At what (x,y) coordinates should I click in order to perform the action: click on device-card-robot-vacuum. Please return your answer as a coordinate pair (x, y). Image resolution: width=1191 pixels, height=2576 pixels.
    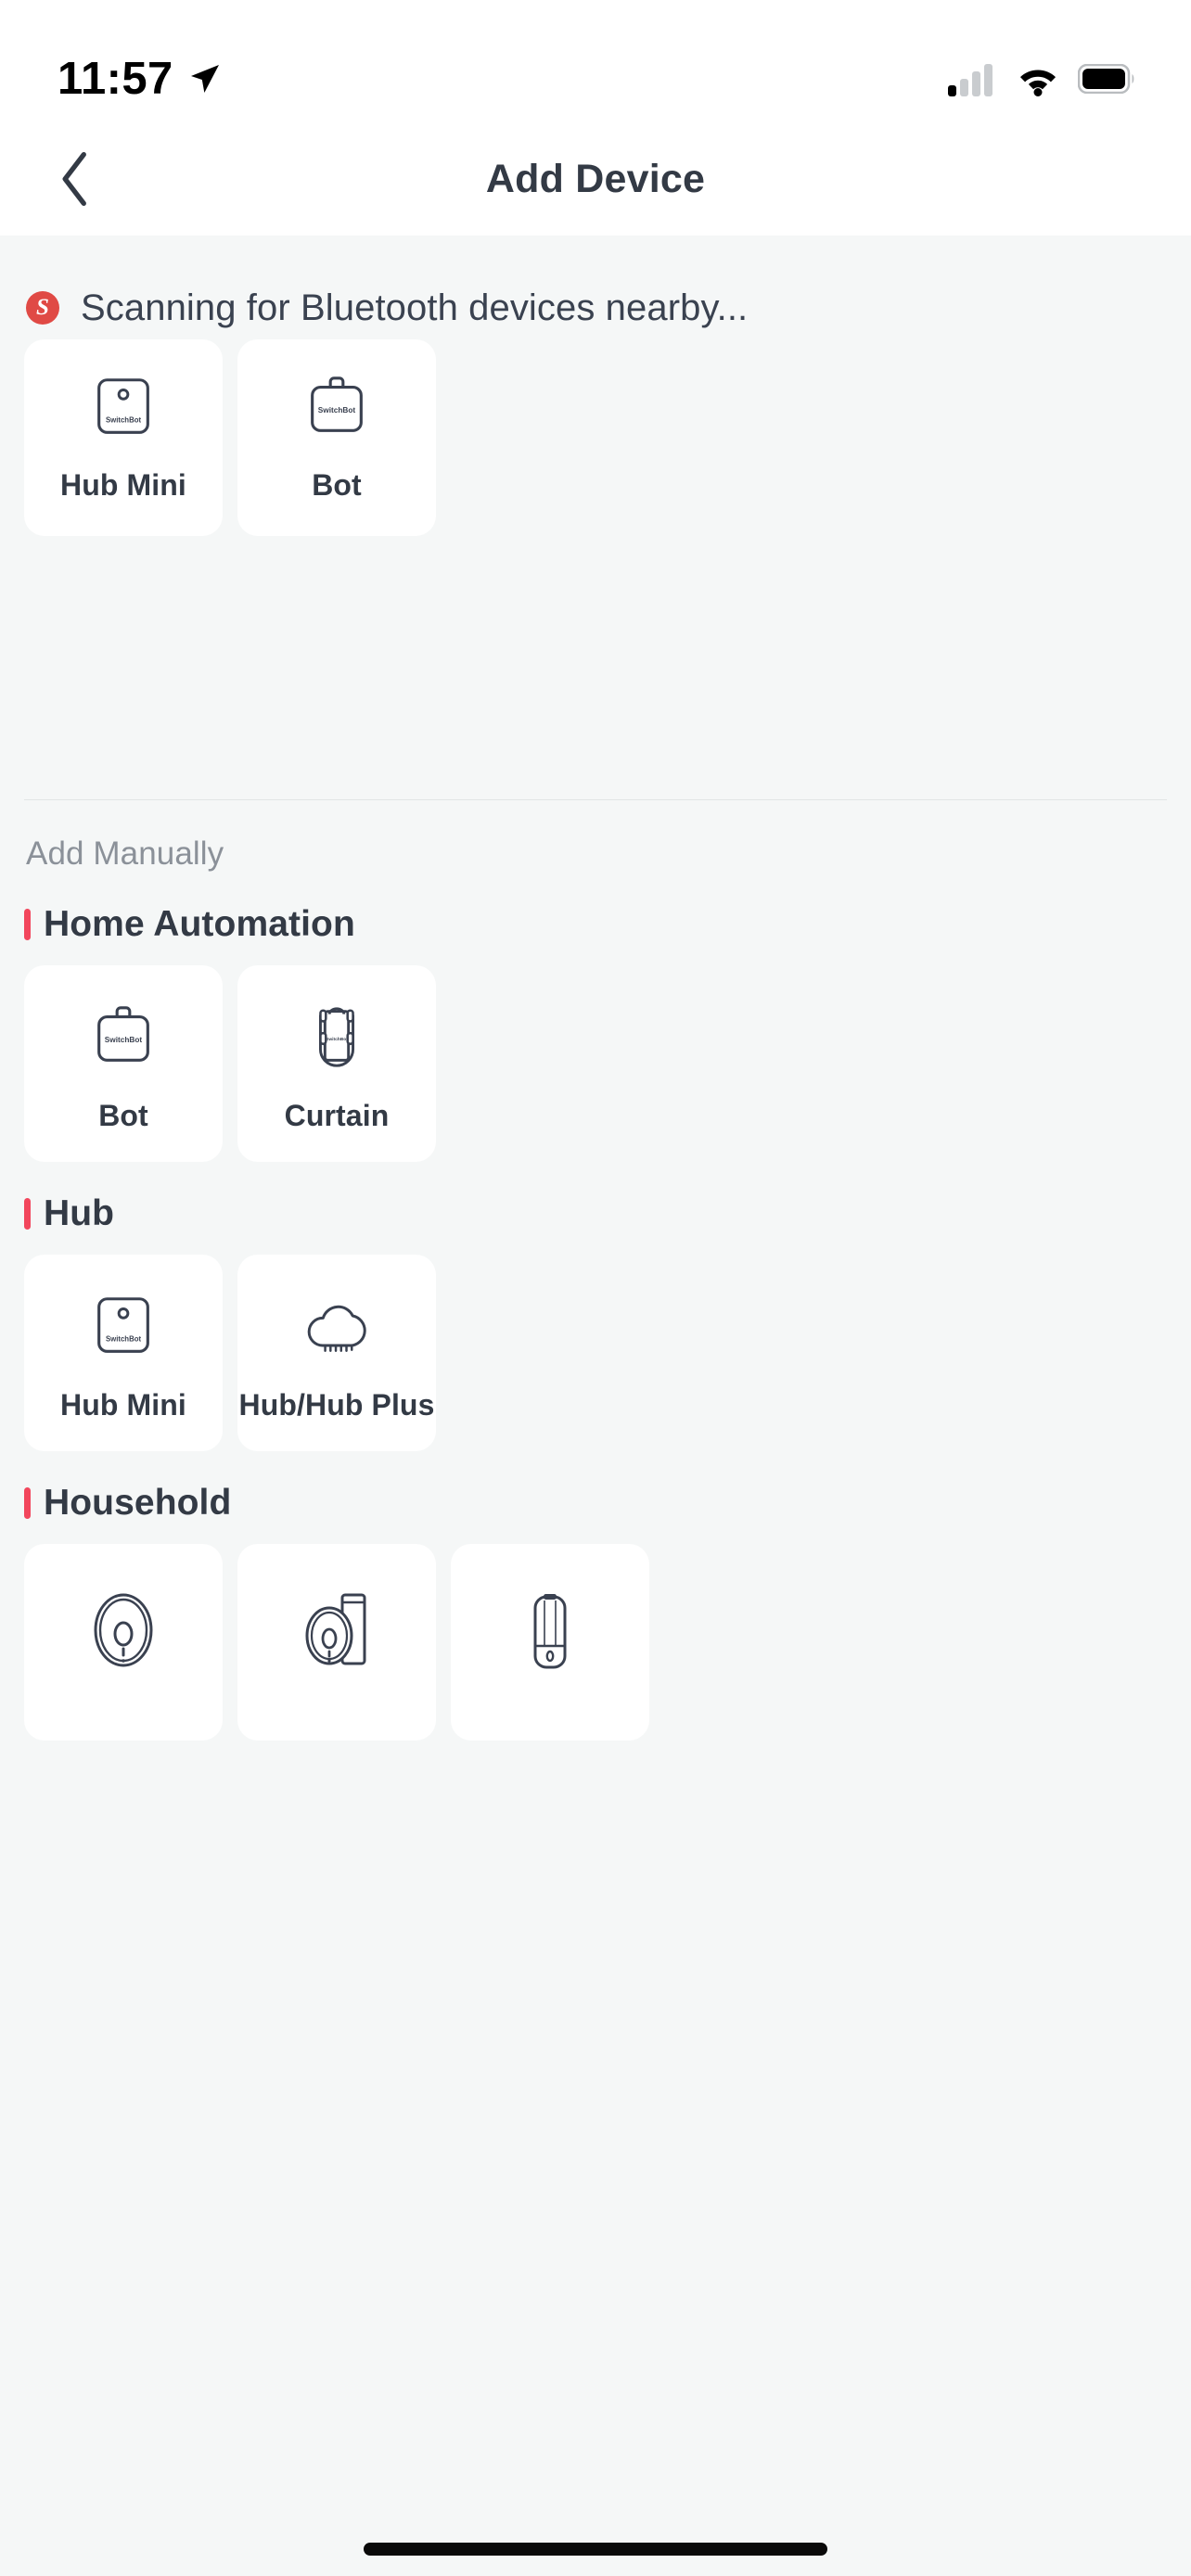
    Looking at the image, I should click on (123, 1642).